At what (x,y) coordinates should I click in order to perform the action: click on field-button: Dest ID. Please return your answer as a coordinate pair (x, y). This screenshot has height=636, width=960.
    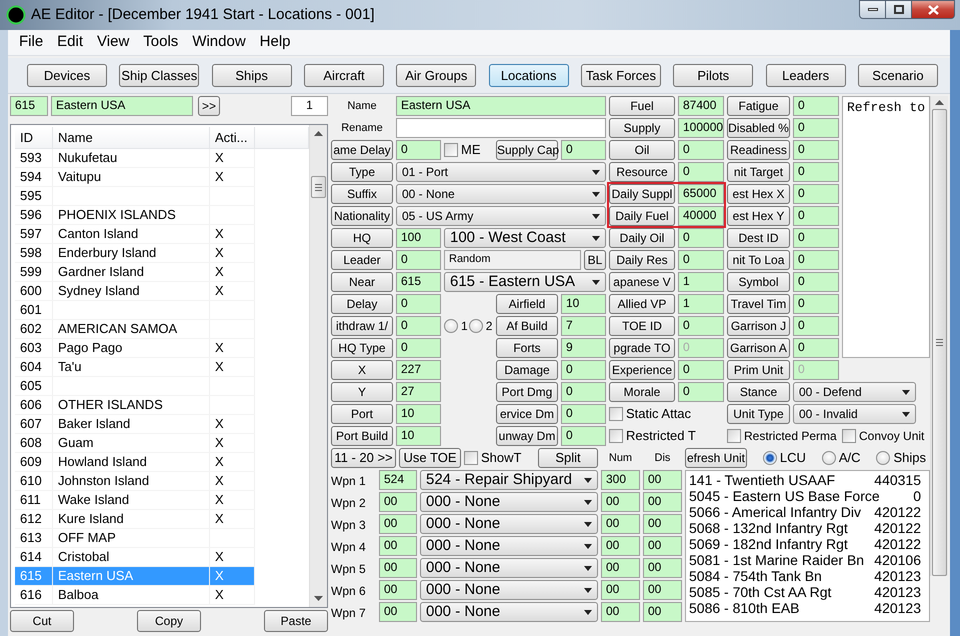
    Looking at the image, I should click on (758, 238).